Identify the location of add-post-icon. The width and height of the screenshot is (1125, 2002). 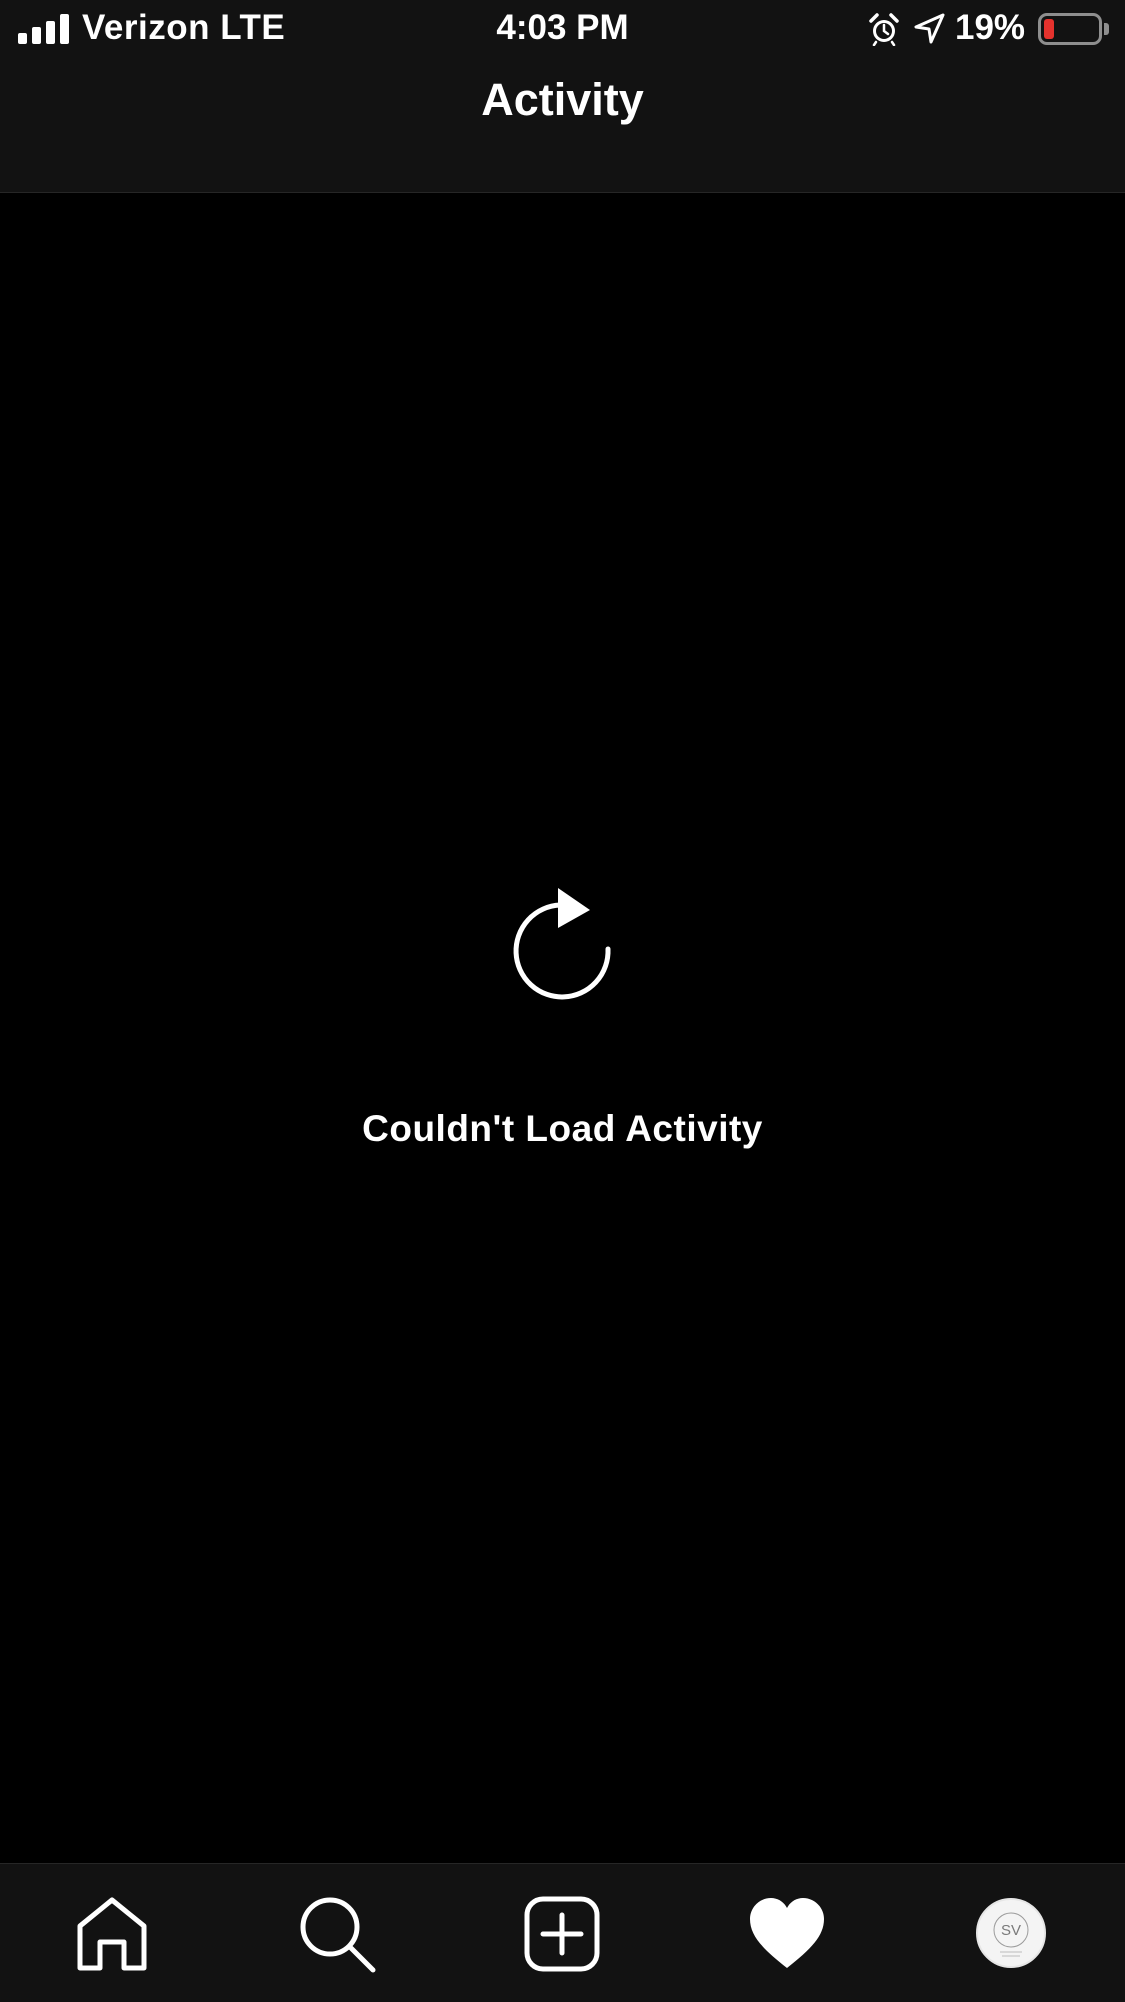
(562, 1934).